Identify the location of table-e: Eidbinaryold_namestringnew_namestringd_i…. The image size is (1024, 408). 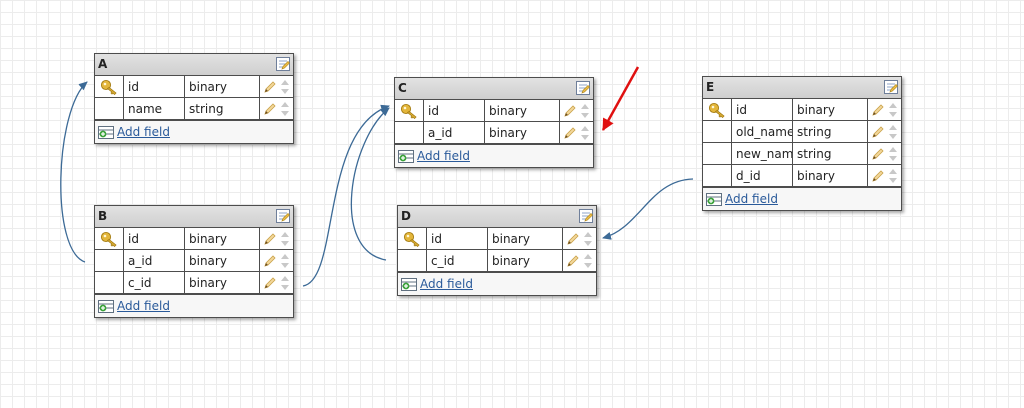
(802, 143).